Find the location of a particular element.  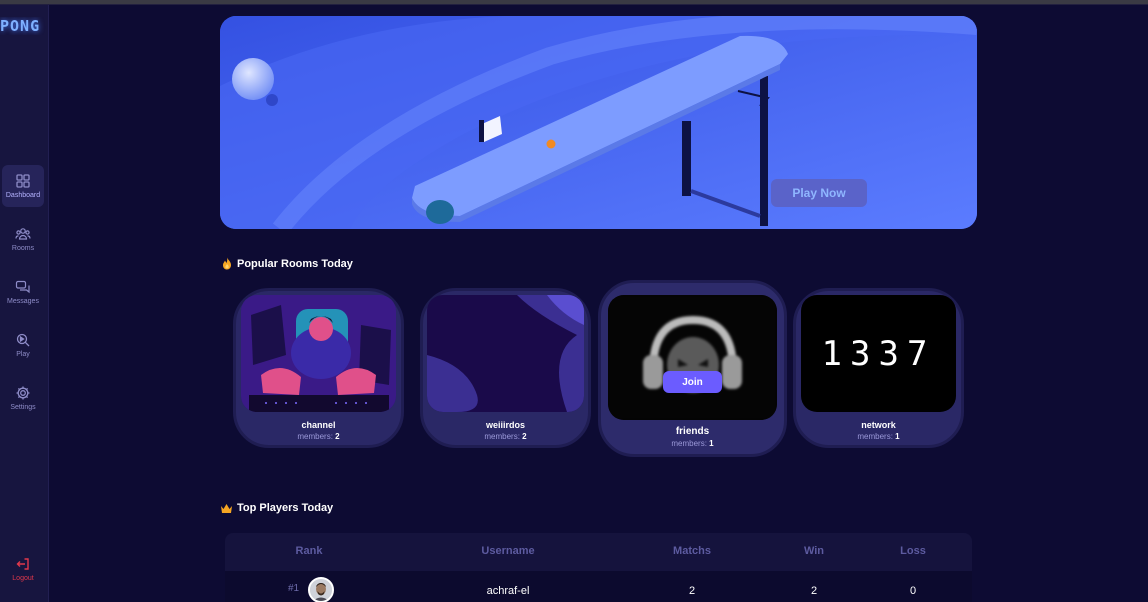

gamer-illustration is located at coordinates (318, 353).